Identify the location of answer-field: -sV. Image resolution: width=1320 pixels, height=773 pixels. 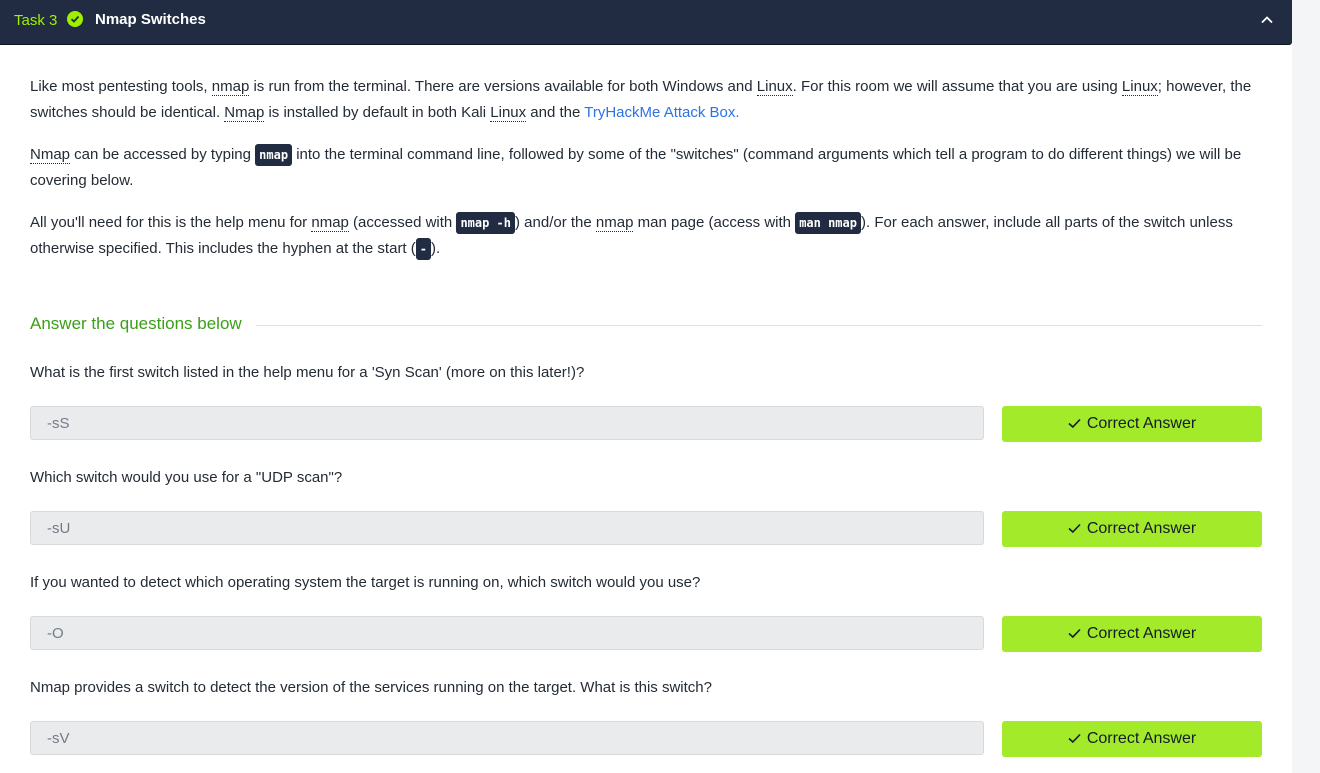
(507, 738).